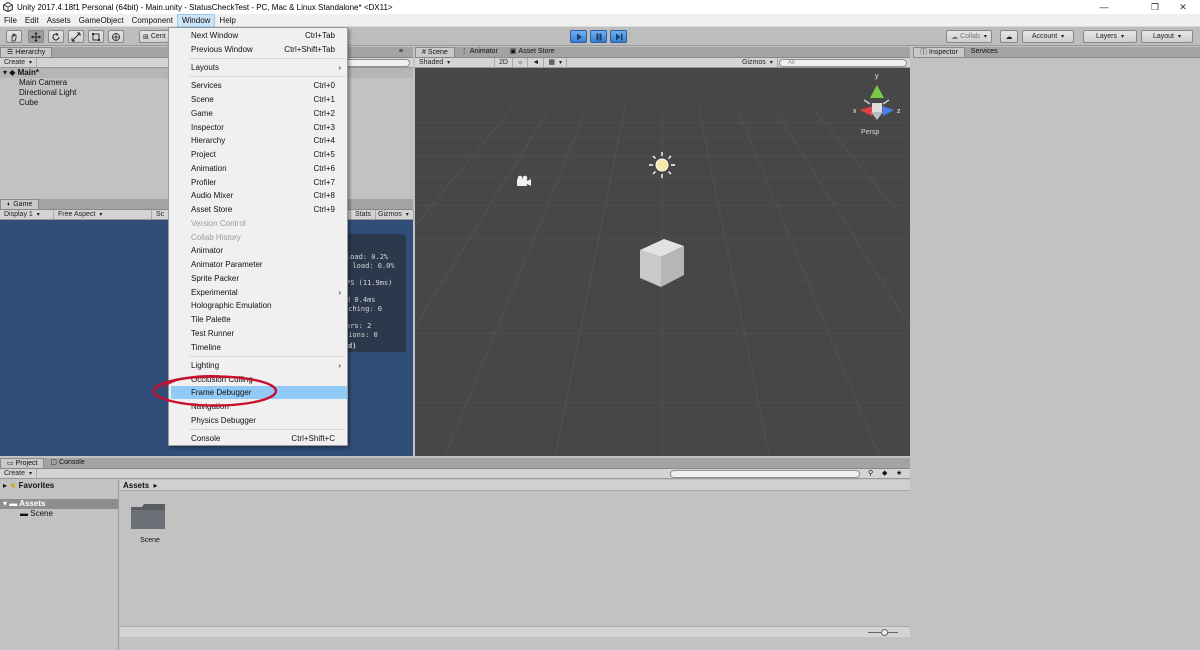 The image size is (1200, 650). What do you see at coordinates (259, 438) in the screenshot?
I see `menu-item-console: Console Ctrl+Shift+C` at bounding box center [259, 438].